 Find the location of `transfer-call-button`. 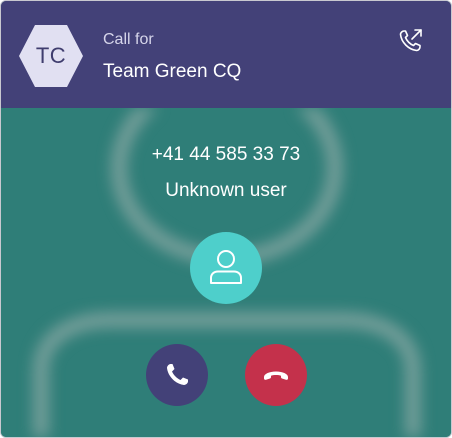

transfer-call-button is located at coordinates (411, 41).